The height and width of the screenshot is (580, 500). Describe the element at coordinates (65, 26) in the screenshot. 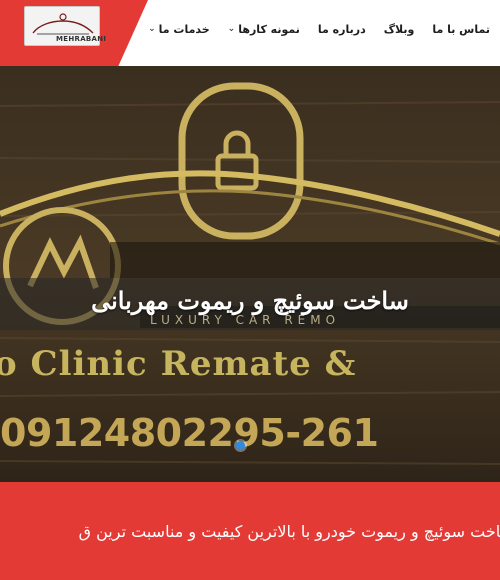

I see `site-logo: MEHRABANI` at that location.